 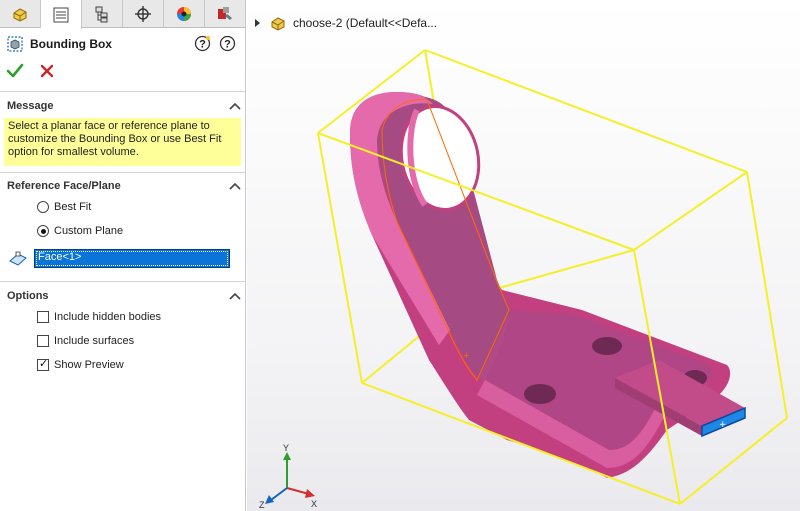 I want to click on checkmark-icon, so click(x=15, y=70).